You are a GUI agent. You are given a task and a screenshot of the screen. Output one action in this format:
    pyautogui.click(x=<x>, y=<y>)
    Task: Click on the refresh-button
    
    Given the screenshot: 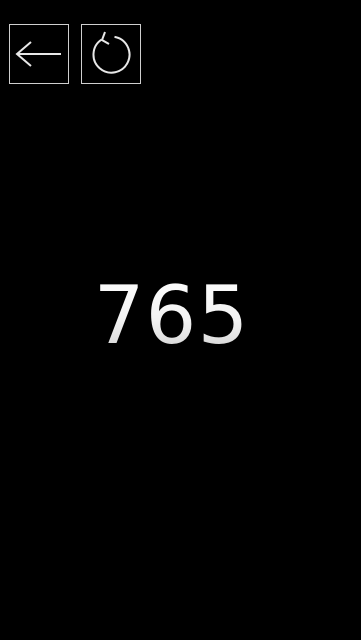 What is the action you would take?
    pyautogui.click(x=111, y=54)
    